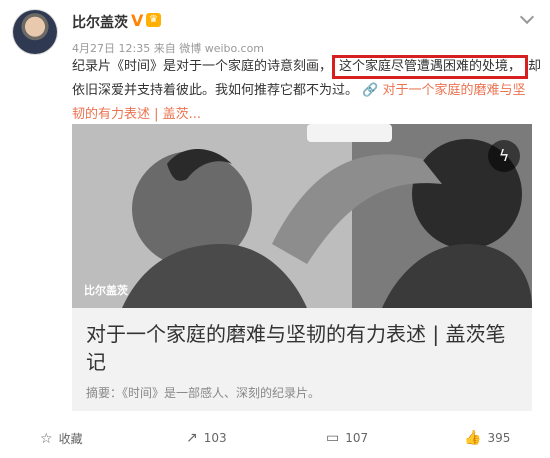 This screenshot has height=458, width=550. I want to click on username: 比尔盖茨, so click(100, 22).